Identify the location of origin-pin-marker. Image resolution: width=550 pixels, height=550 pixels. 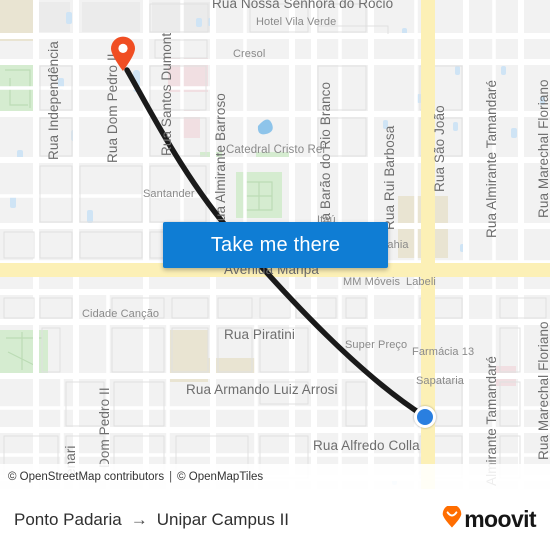
(123, 54).